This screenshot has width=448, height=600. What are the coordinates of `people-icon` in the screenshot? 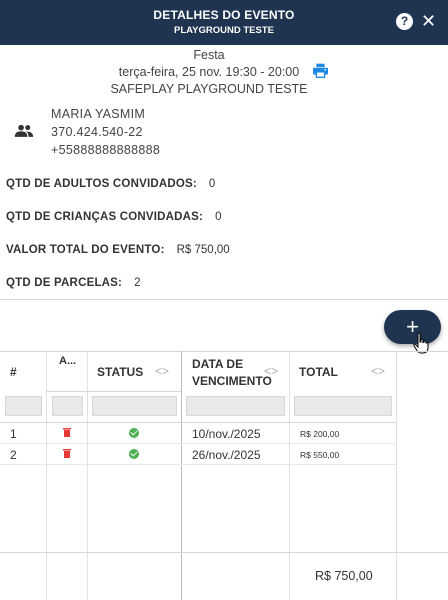 It's located at (24, 130).